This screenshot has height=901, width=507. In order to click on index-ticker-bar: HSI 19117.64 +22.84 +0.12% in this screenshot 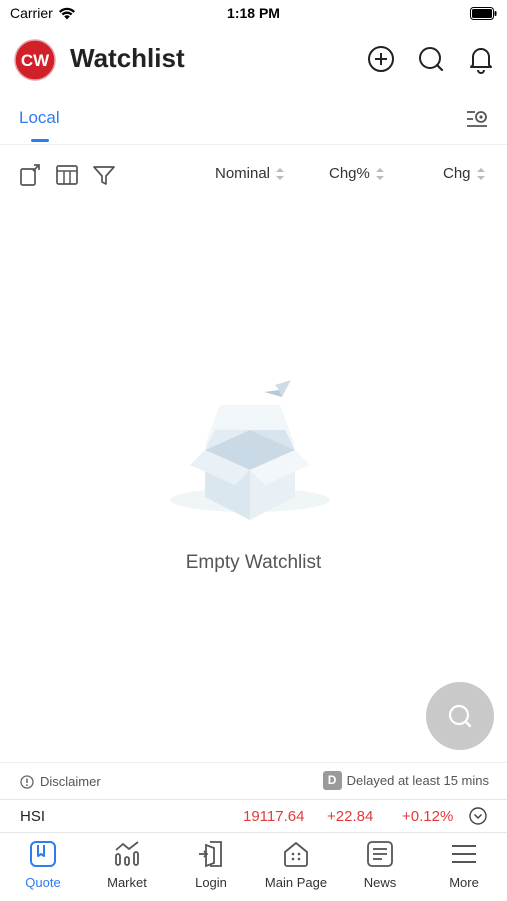, I will do `click(253, 816)`.